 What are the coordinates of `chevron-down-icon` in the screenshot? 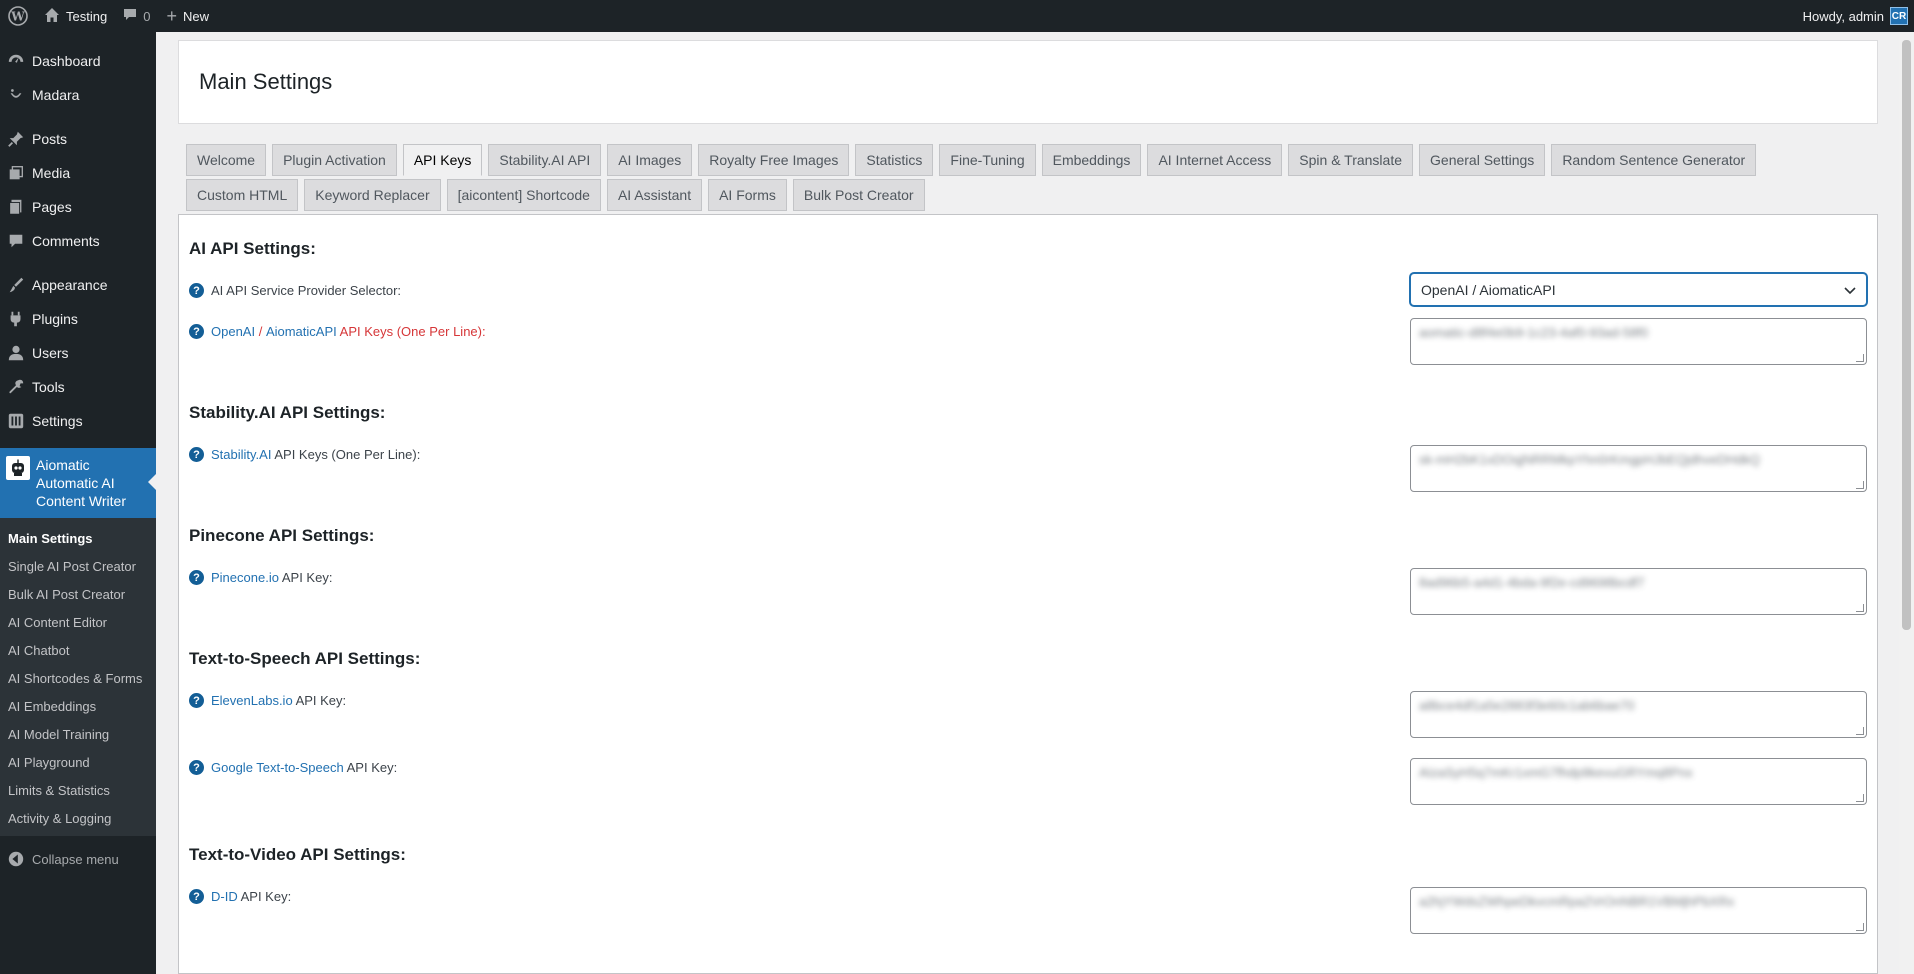 It's located at (1850, 290).